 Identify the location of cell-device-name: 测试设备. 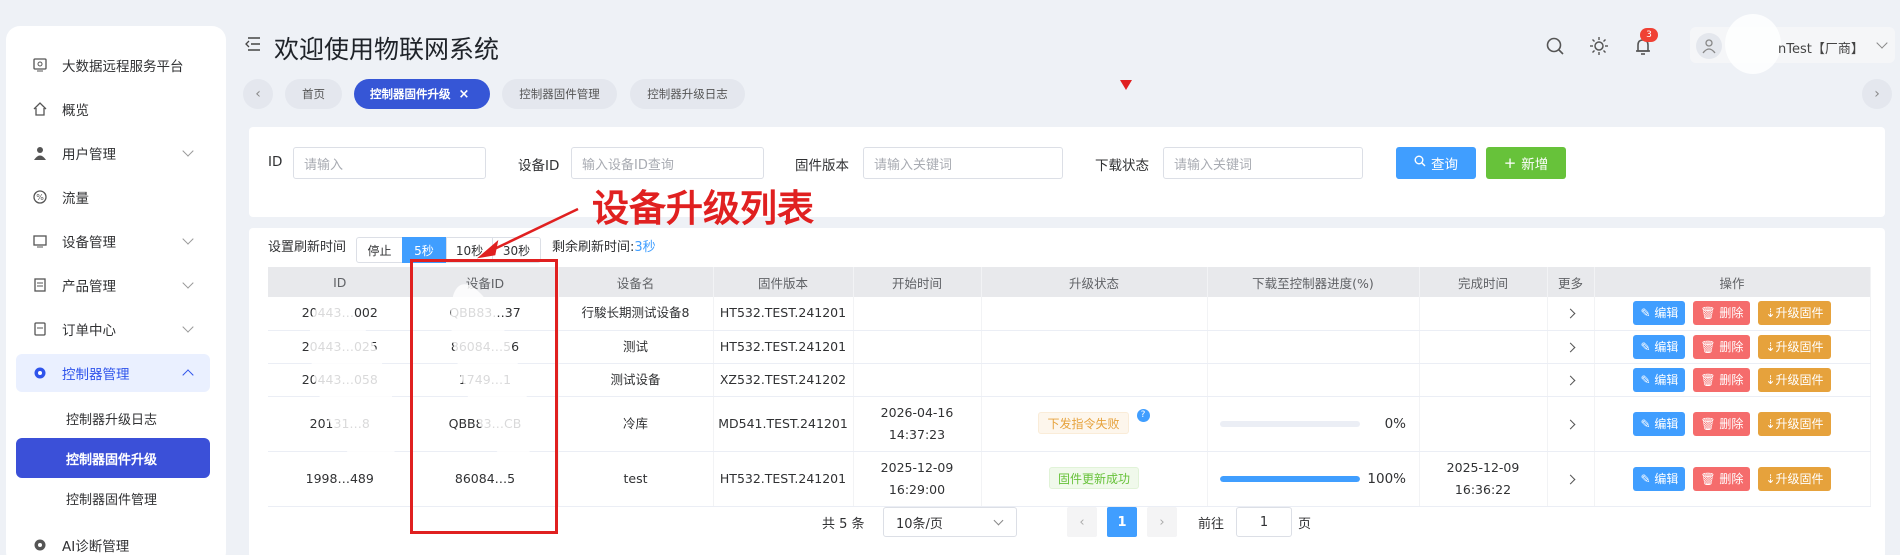
(635, 379).